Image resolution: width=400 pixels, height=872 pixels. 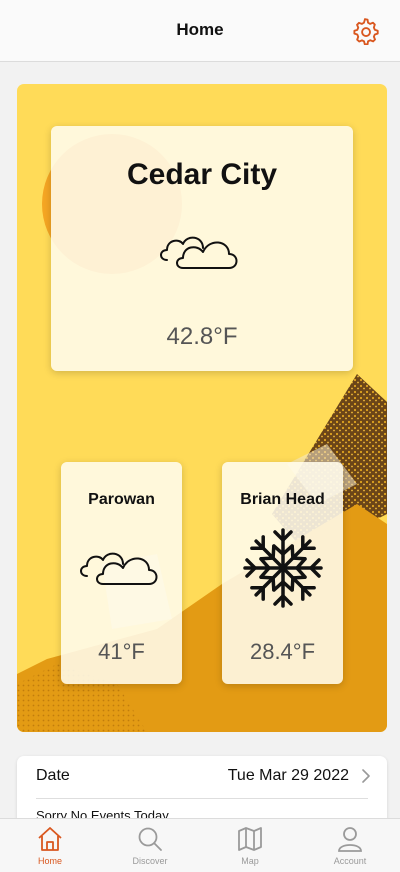 I want to click on tab-account: Account, so click(x=350, y=845).